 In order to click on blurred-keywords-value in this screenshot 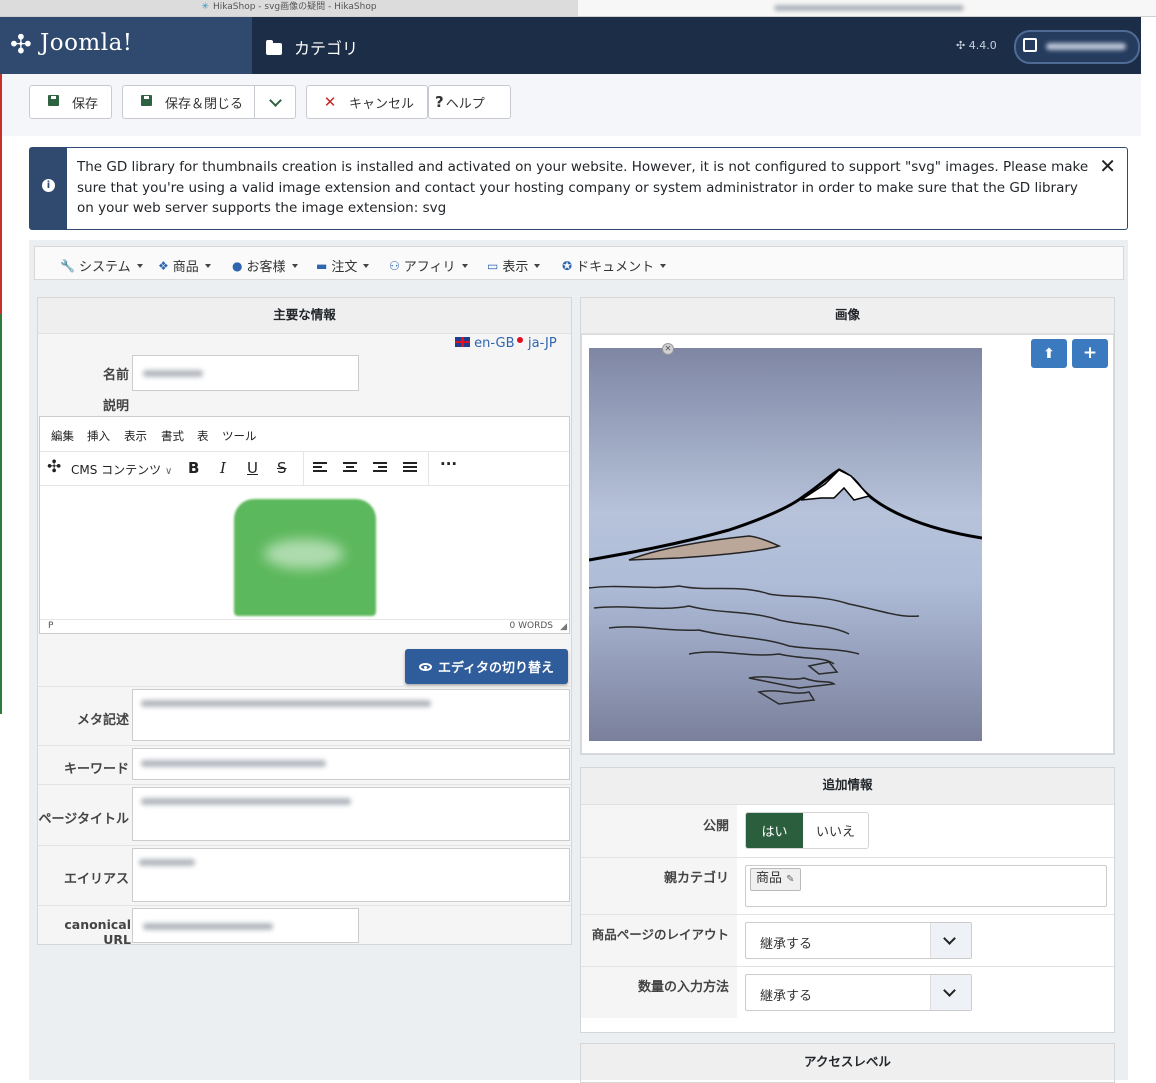, I will do `click(233, 763)`.